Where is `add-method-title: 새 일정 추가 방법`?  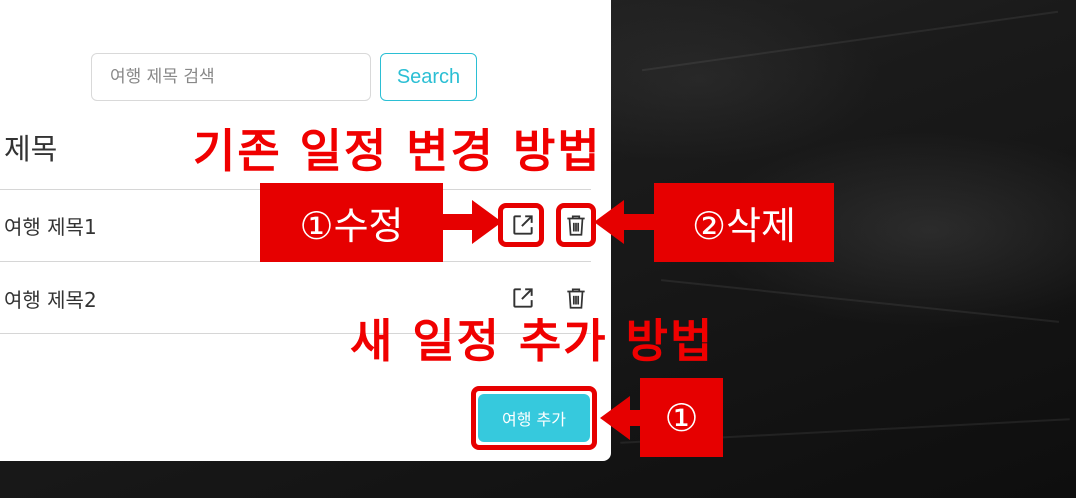 add-method-title: 새 일정 추가 방법 is located at coordinates (532, 341).